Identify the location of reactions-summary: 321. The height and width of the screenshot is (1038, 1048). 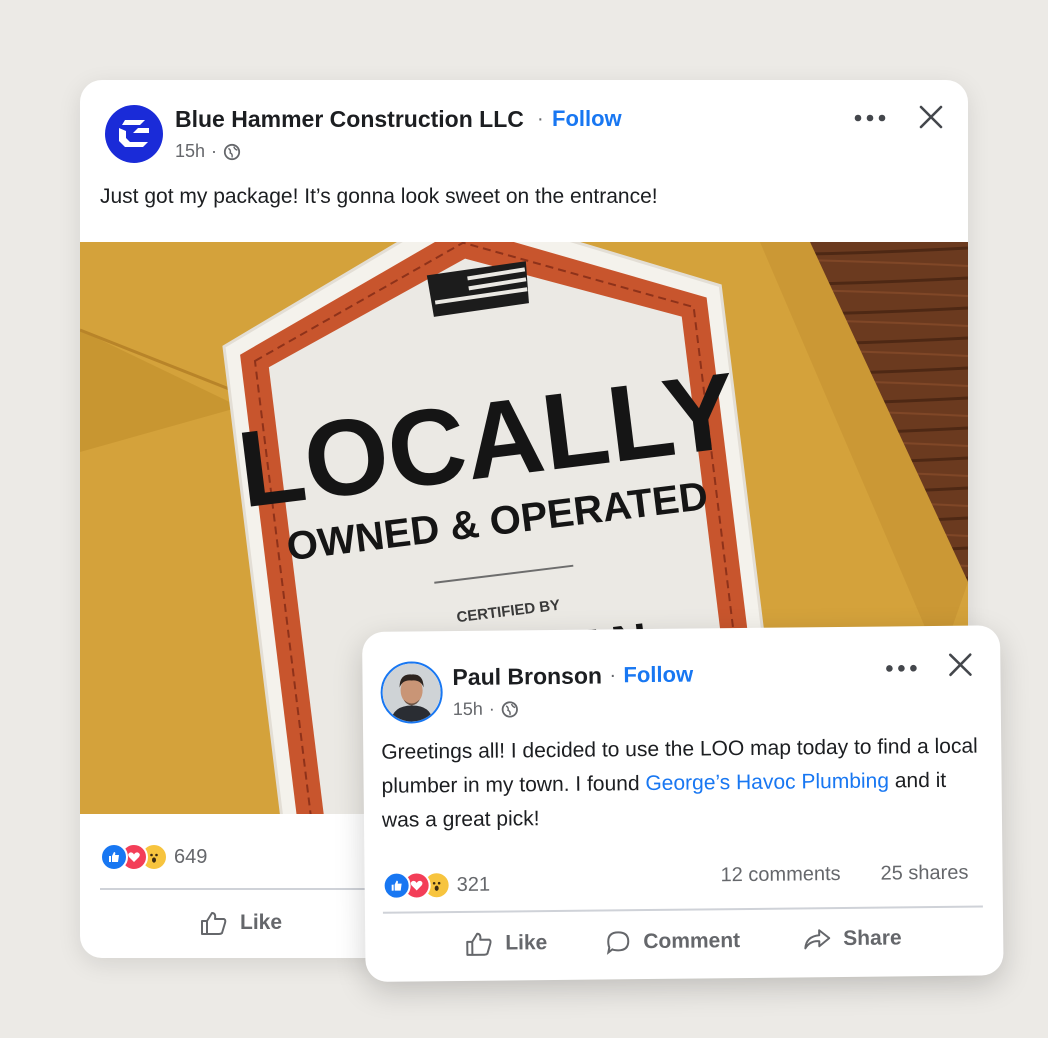
(436, 885).